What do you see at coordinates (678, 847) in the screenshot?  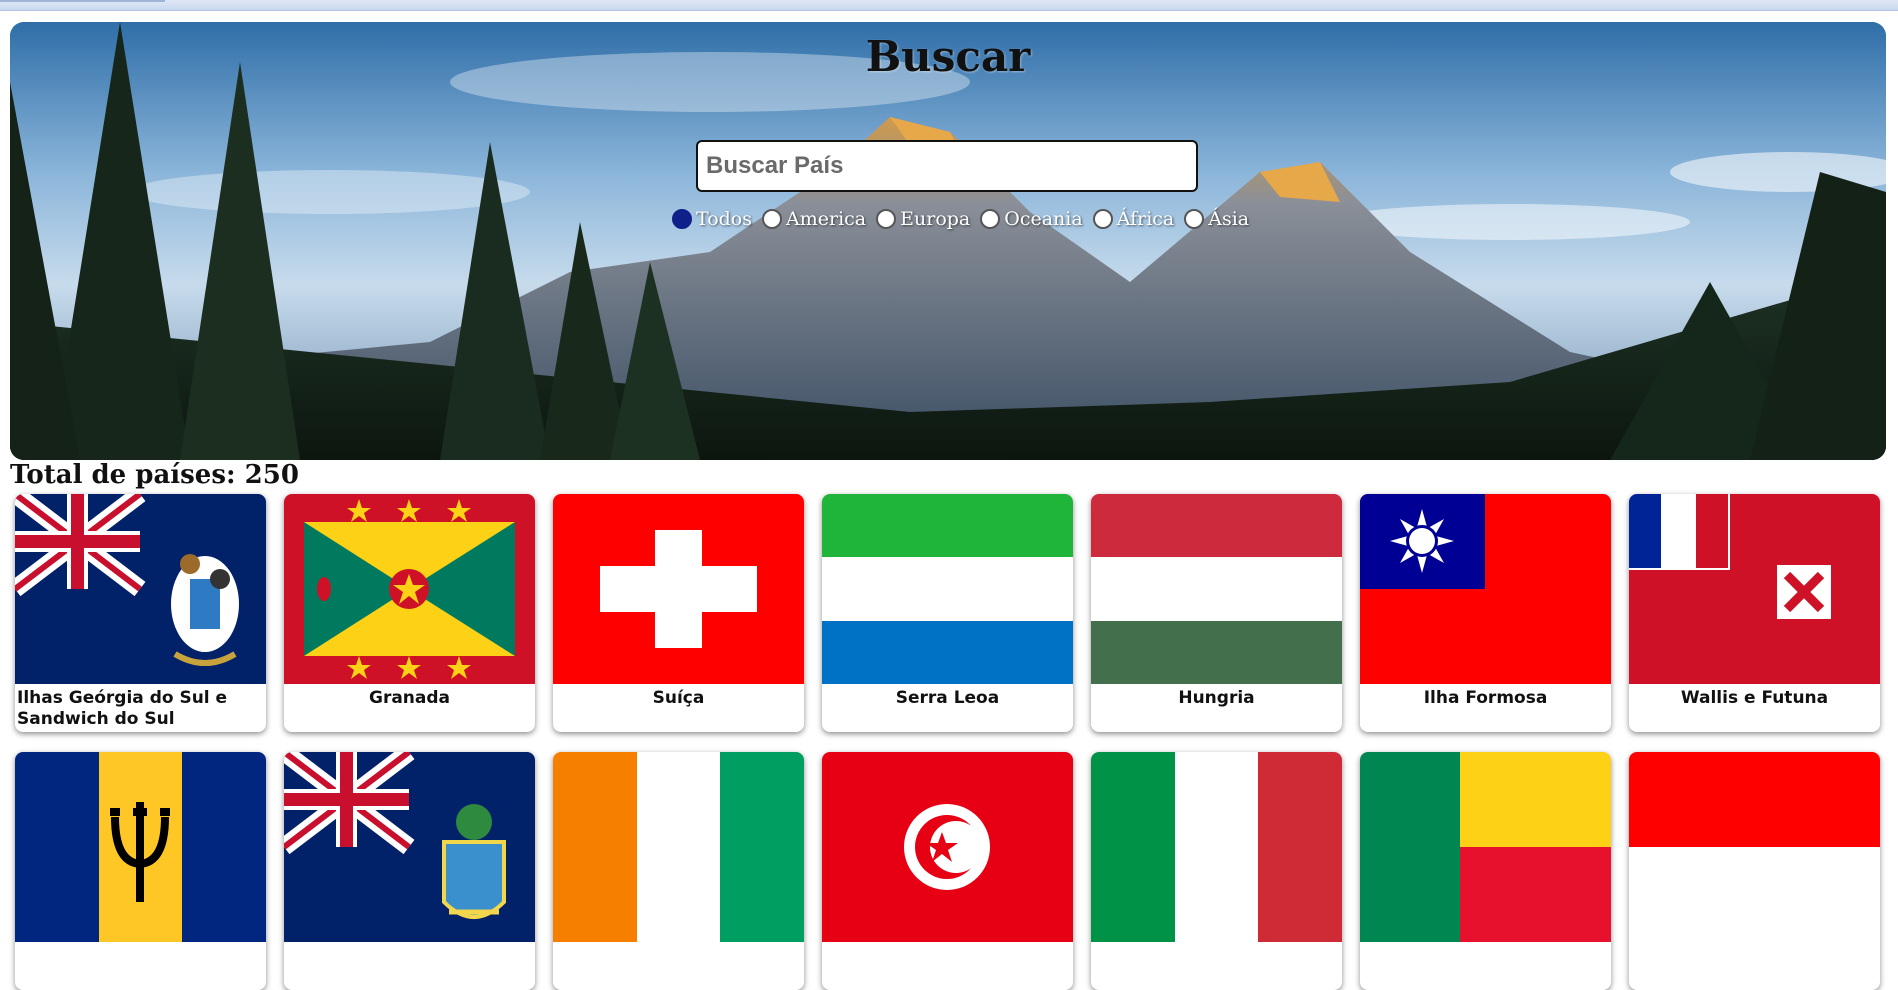 I see `ivory-coast-flag-icon` at bounding box center [678, 847].